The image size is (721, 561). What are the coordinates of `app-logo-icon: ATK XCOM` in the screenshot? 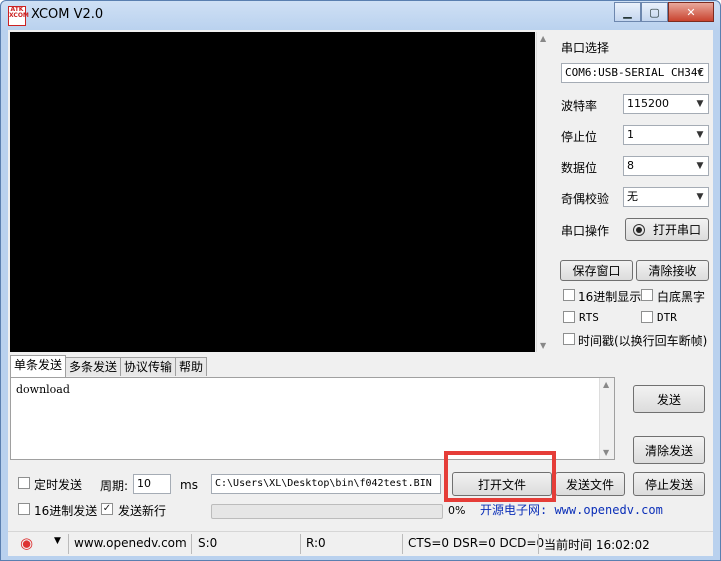 It's located at (18, 16).